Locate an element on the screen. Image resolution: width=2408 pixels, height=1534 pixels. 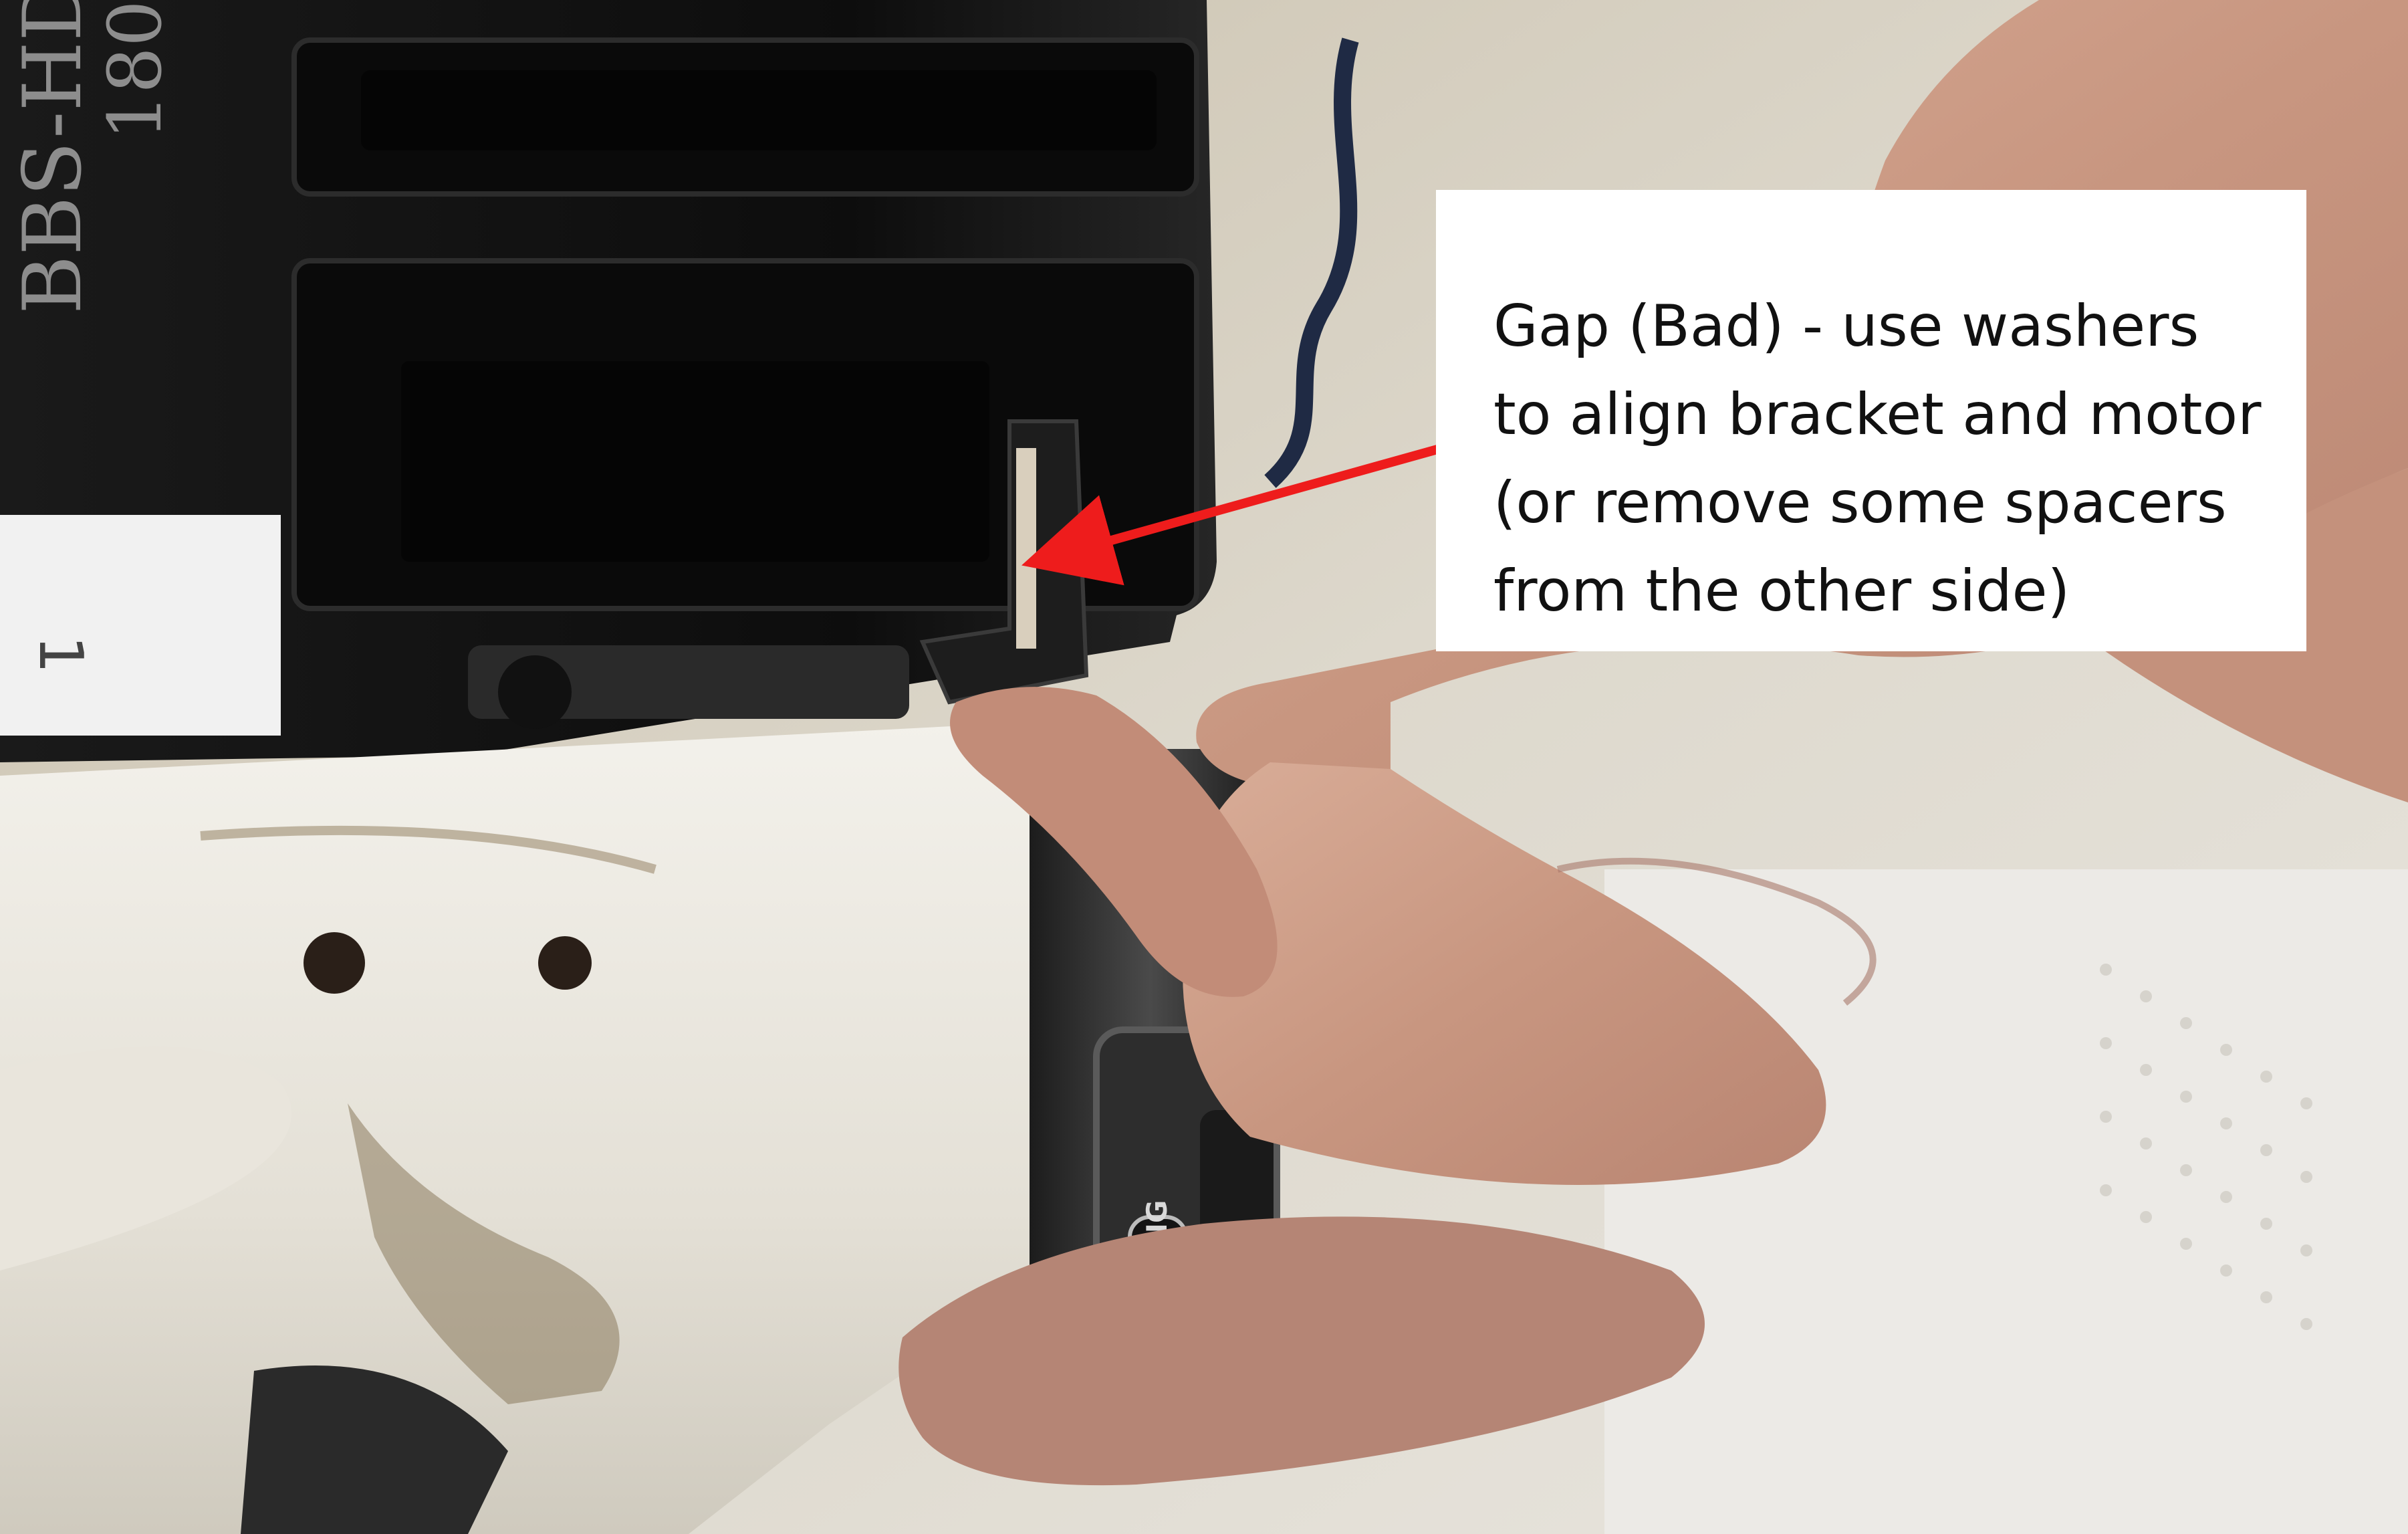
bracket-gap is located at coordinates (1026, 548).